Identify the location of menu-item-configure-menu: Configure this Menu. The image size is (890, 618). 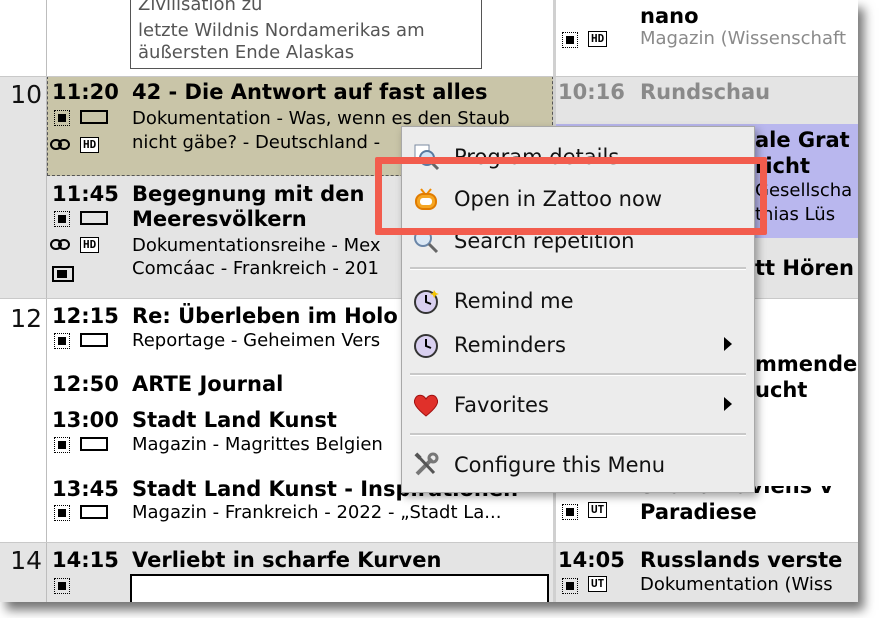
(578, 465).